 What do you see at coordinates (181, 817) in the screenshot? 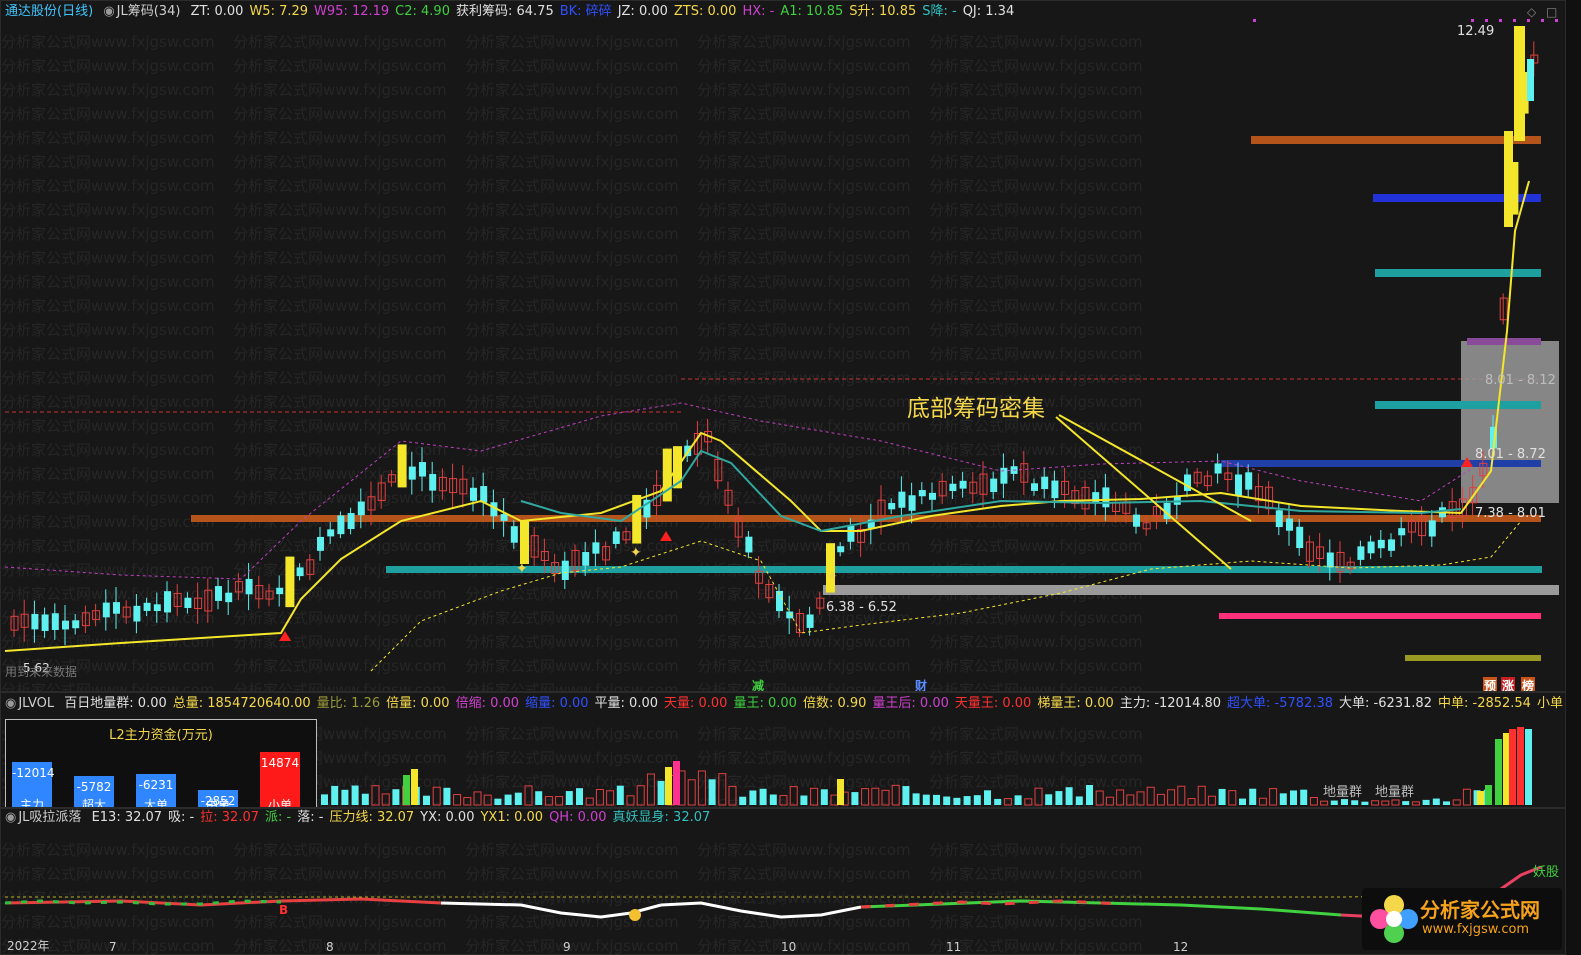
I see `indicator-header-field: 吸: -` at bounding box center [181, 817].